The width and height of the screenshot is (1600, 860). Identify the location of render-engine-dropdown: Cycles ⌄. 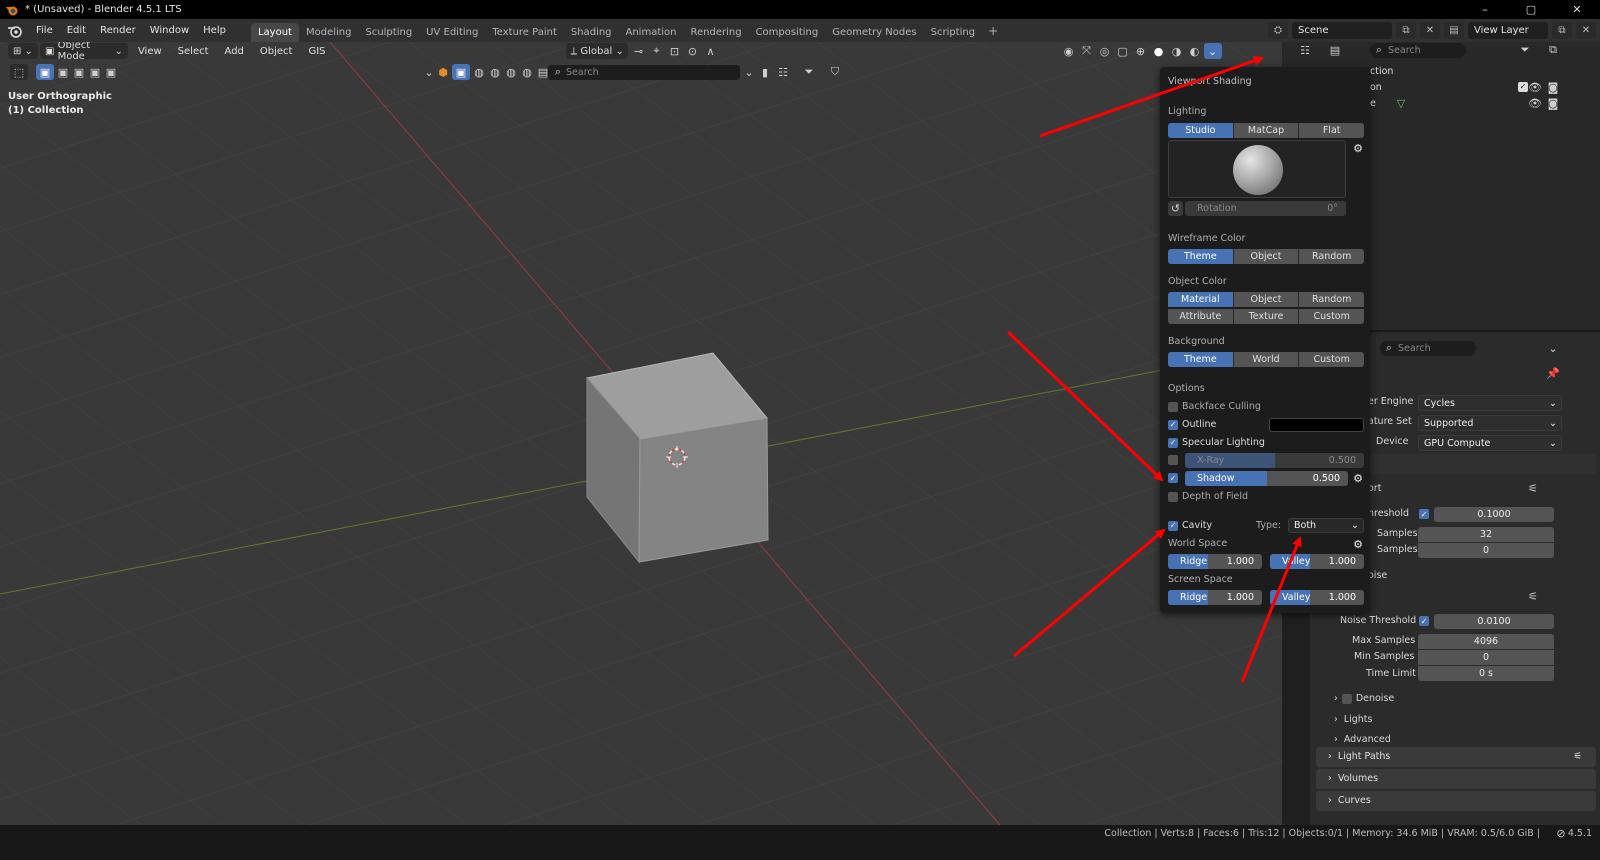
(1490, 403).